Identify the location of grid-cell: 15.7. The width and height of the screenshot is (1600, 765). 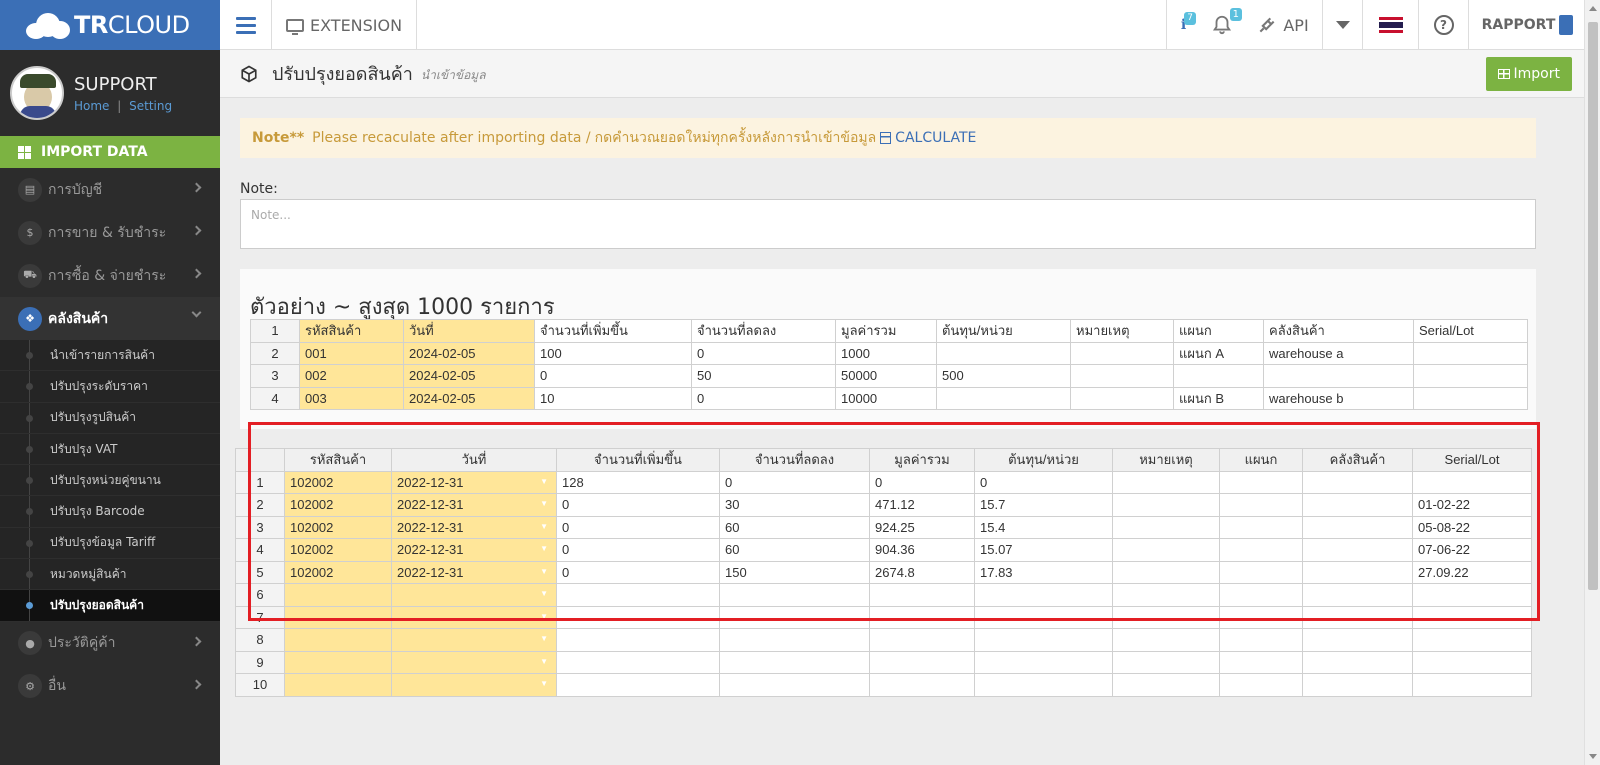
(1043, 505).